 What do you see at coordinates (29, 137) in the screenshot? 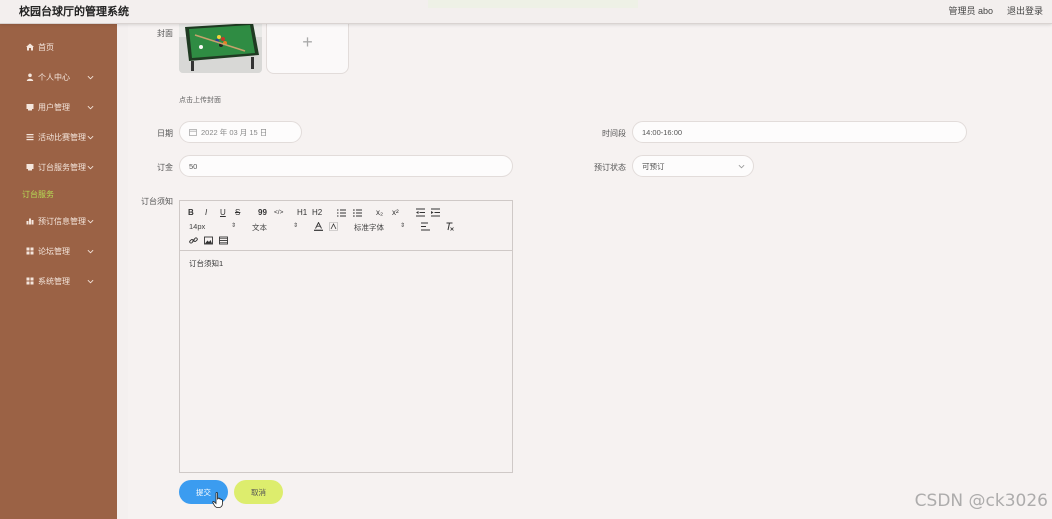
I see `list-icon` at bounding box center [29, 137].